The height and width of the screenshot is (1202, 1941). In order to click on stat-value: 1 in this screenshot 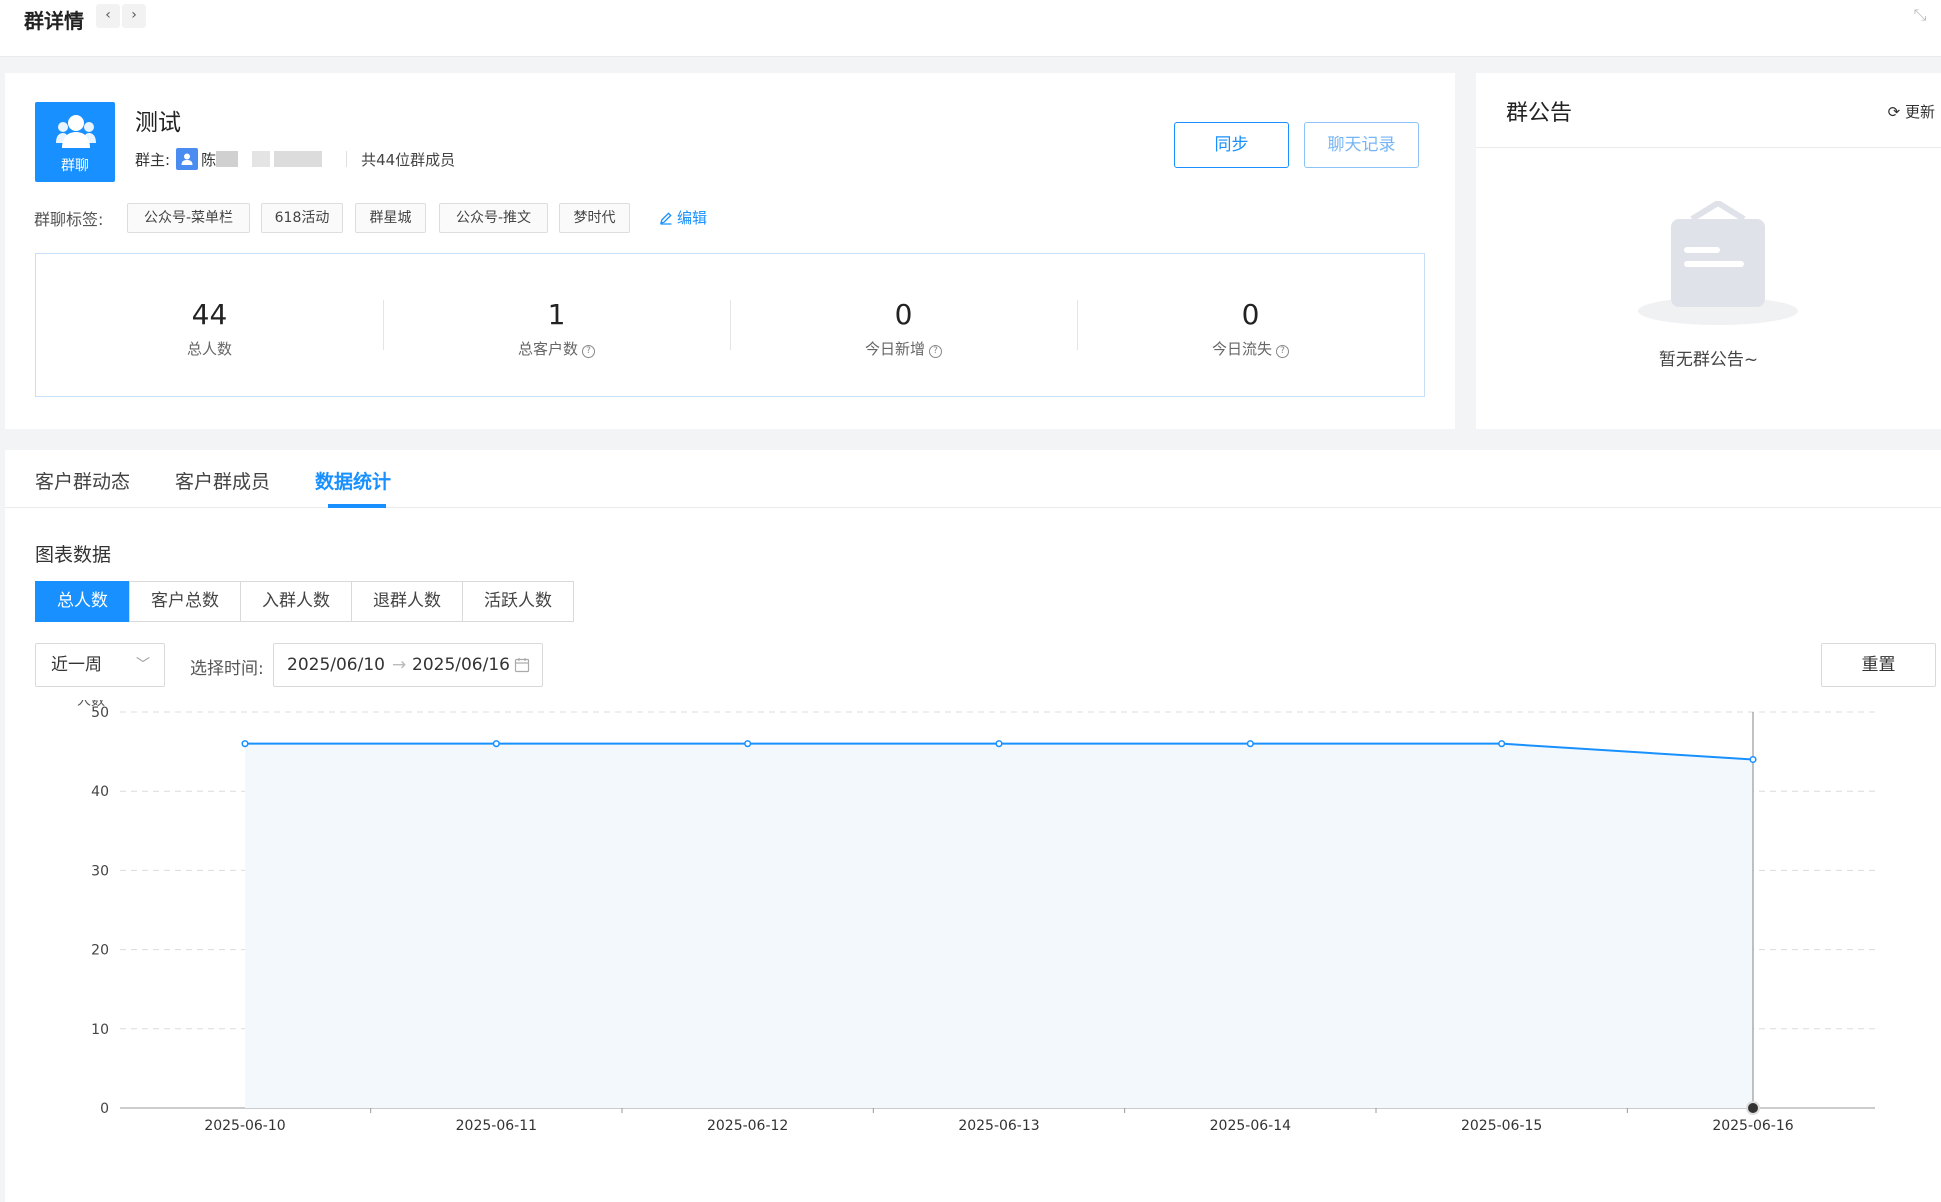, I will do `click(556, 314)`.